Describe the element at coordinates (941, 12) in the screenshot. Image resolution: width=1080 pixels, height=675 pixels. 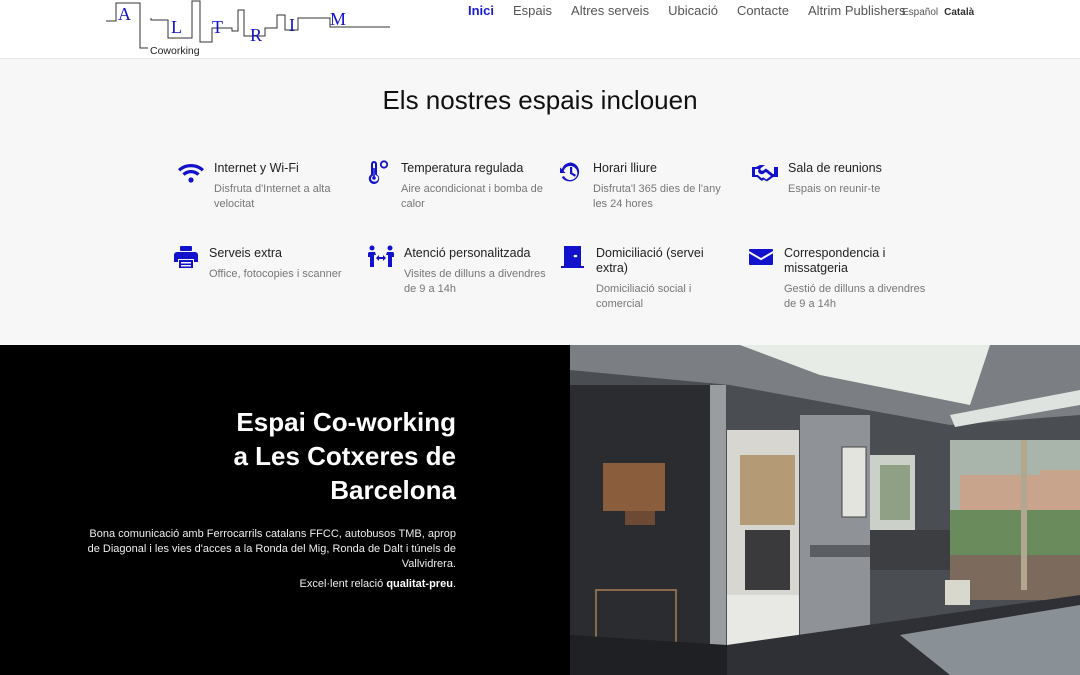
I see `language-switcher: Español Català` at that location.